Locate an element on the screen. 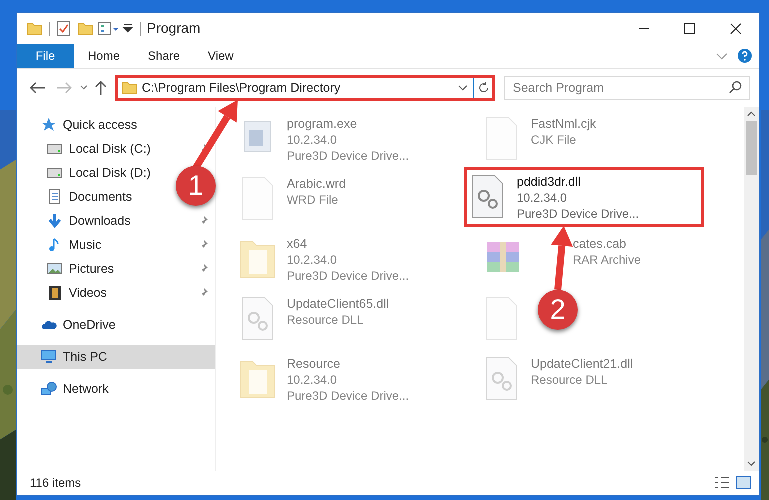  nav-item: This PC is located at coordinates (116, 357).